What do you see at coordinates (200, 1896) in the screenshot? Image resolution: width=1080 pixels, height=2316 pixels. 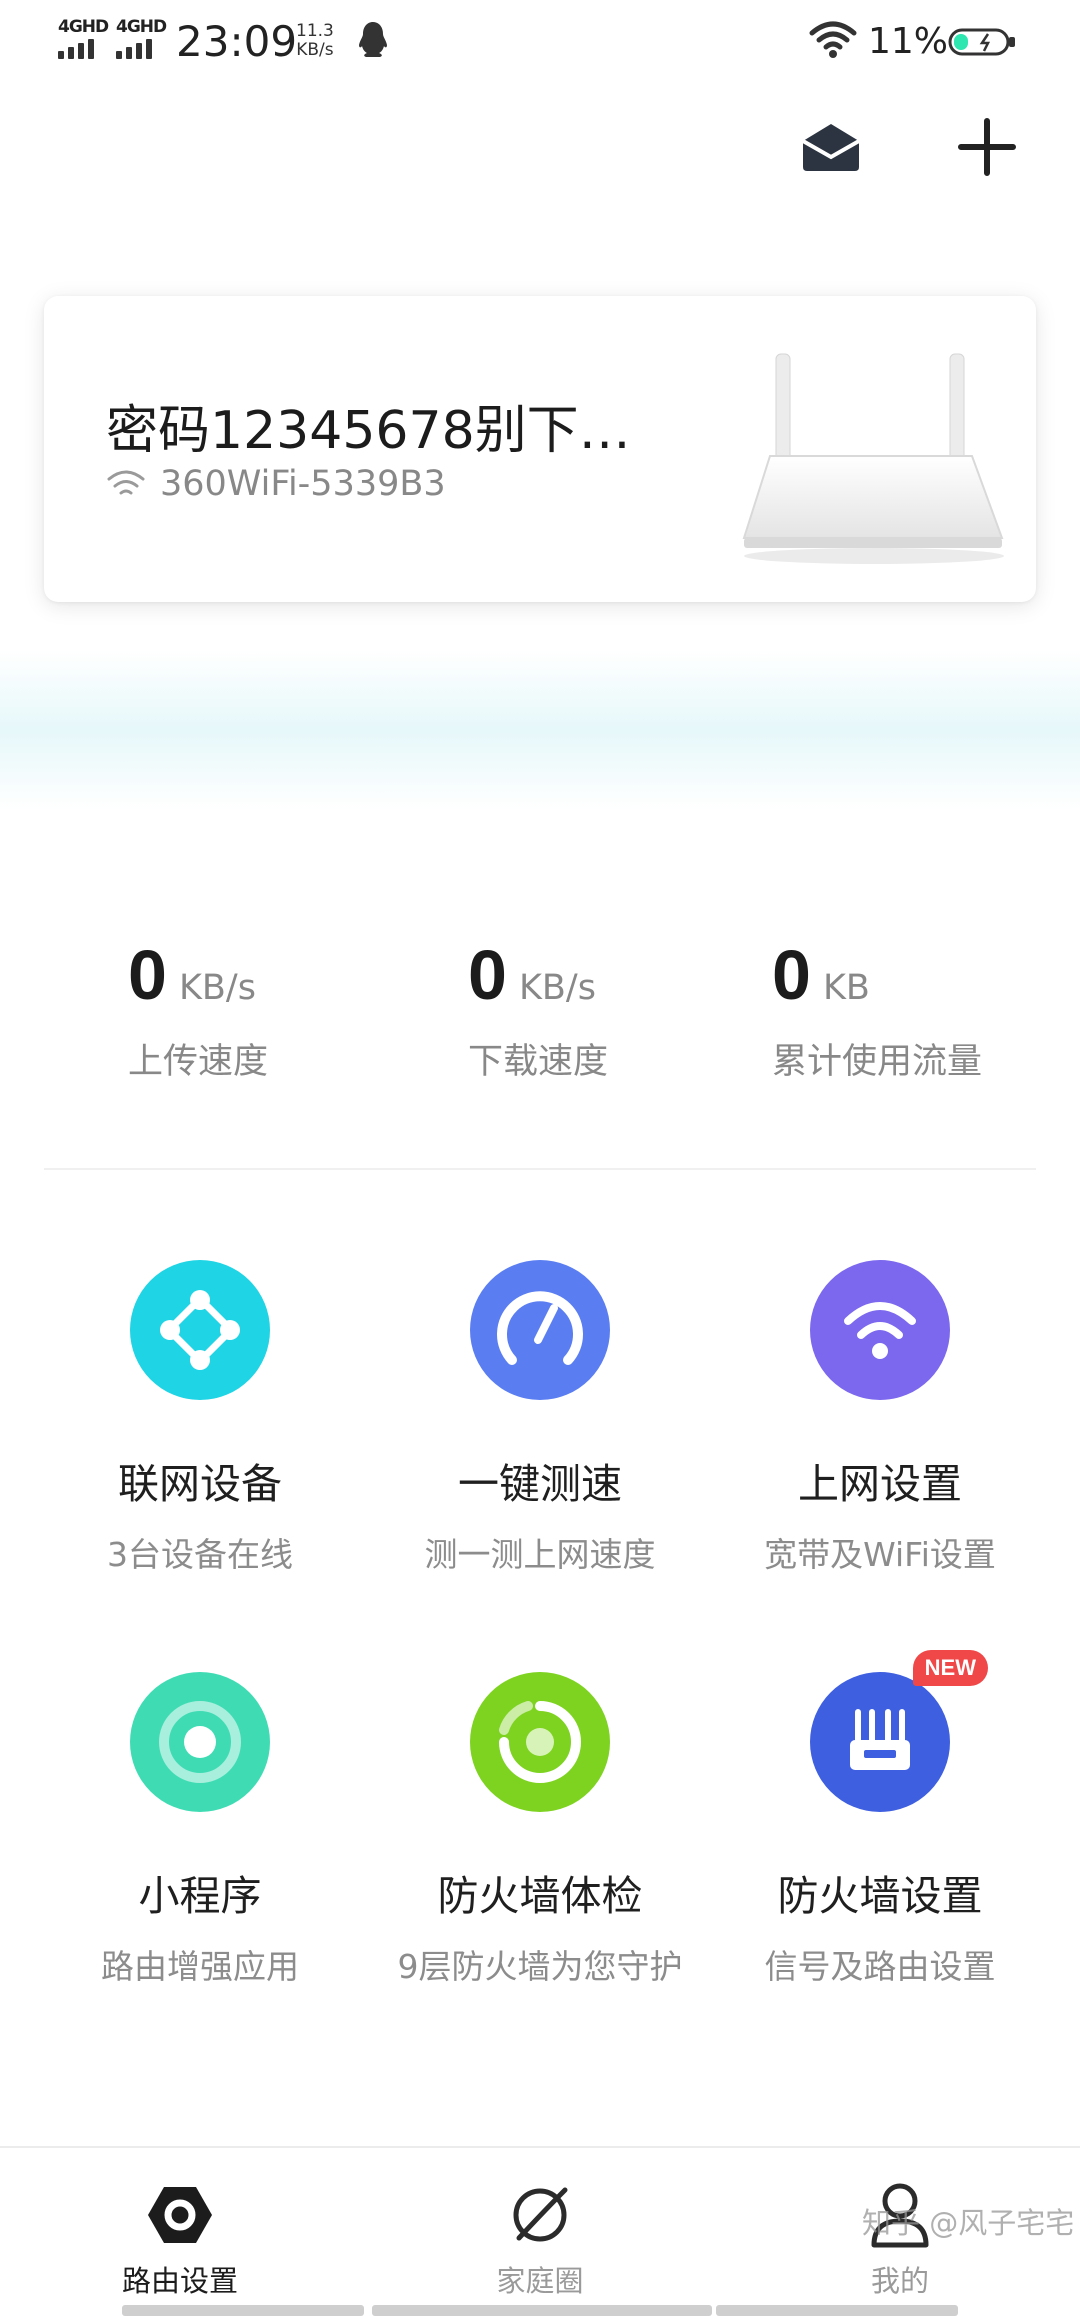 I see `tile-title: 小程序` at bounding box center [200, 1896].